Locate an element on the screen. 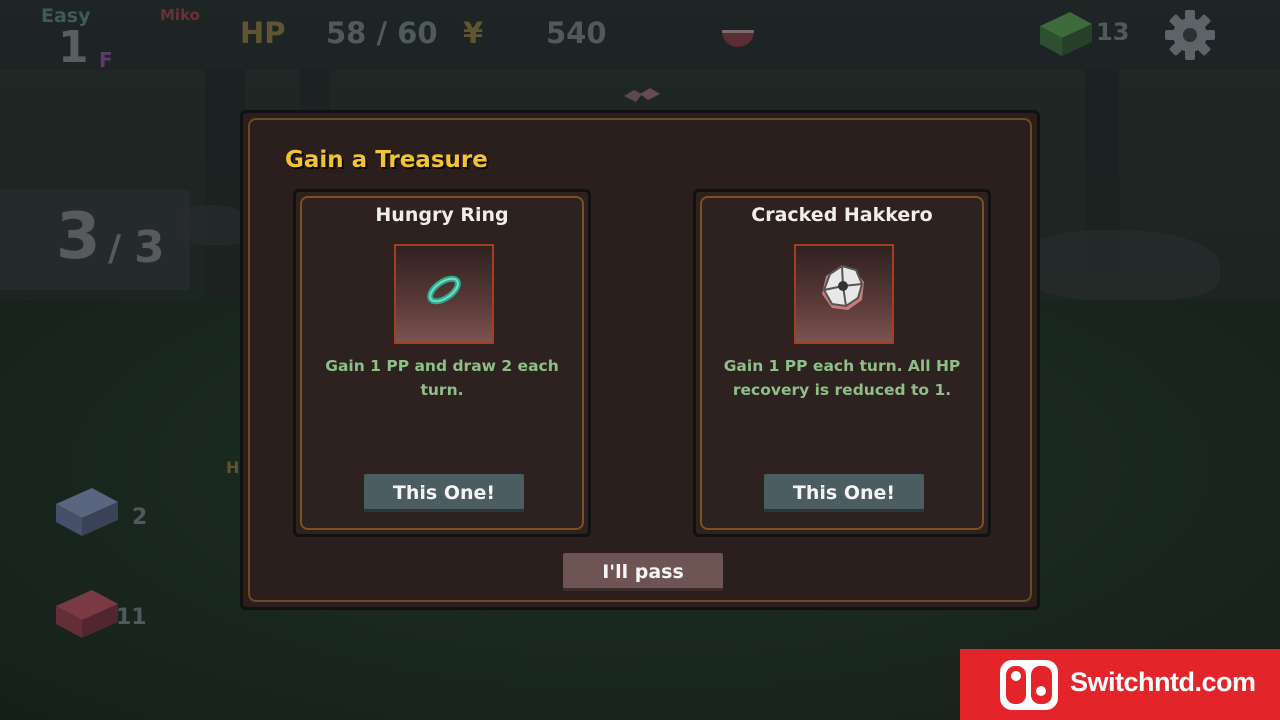  treasure-description: Gain 1 PP and draw 2 each turn. is located at coordinates (442, 378).